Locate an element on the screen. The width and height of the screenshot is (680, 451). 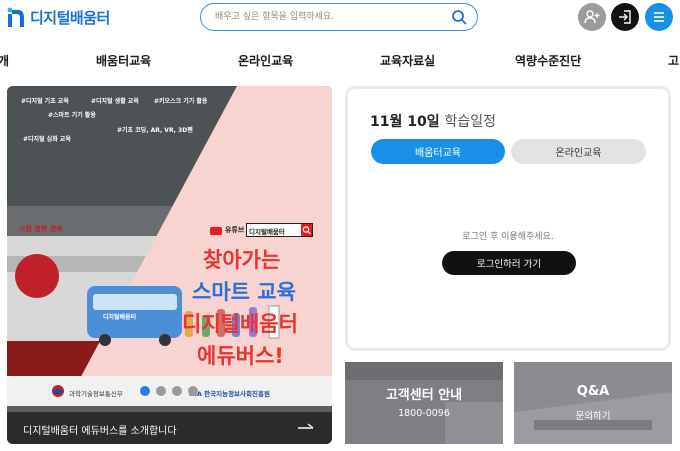
banner-tag: #디지털 생활 교육 is located at coordinates (115, 101).